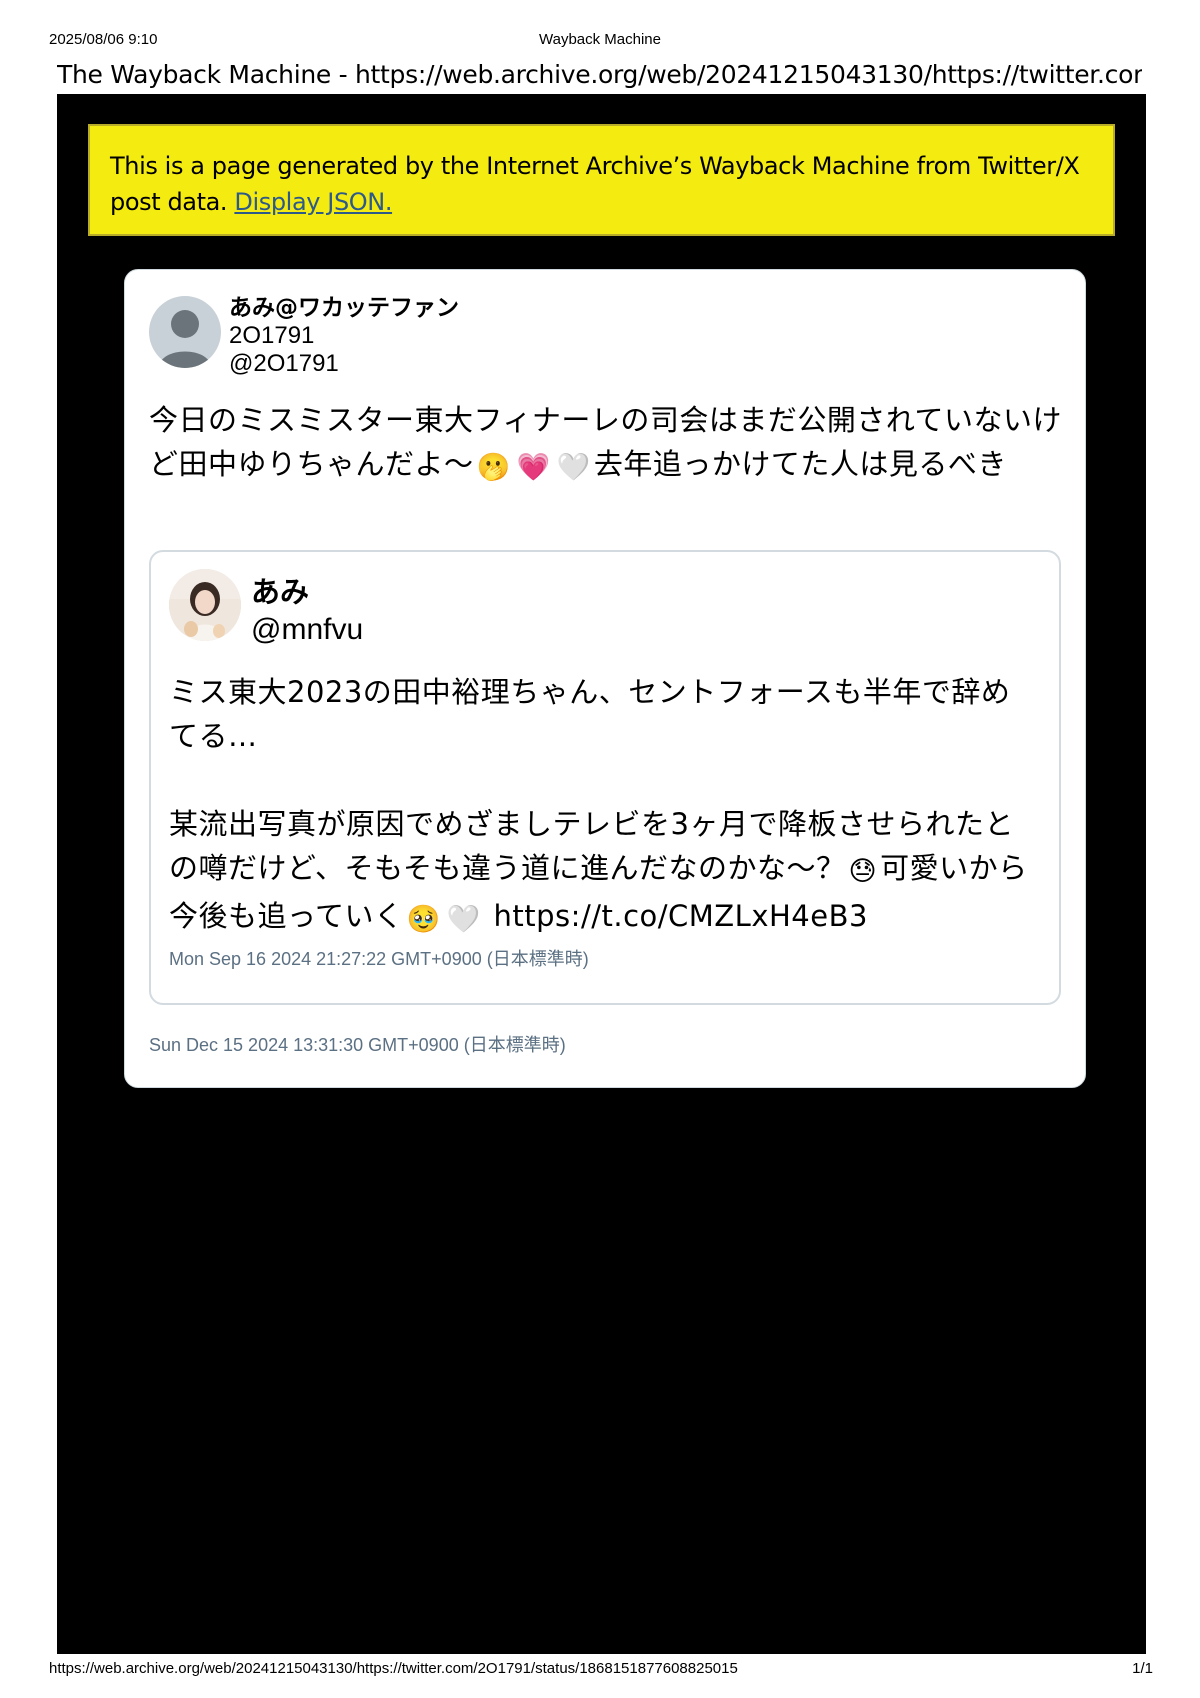 The image size is (1200, 1698). What do you see at coordinates (600, 39) in the screenshot?
I see `print-title: Wayback Machine` at bounding box center [600, 39].